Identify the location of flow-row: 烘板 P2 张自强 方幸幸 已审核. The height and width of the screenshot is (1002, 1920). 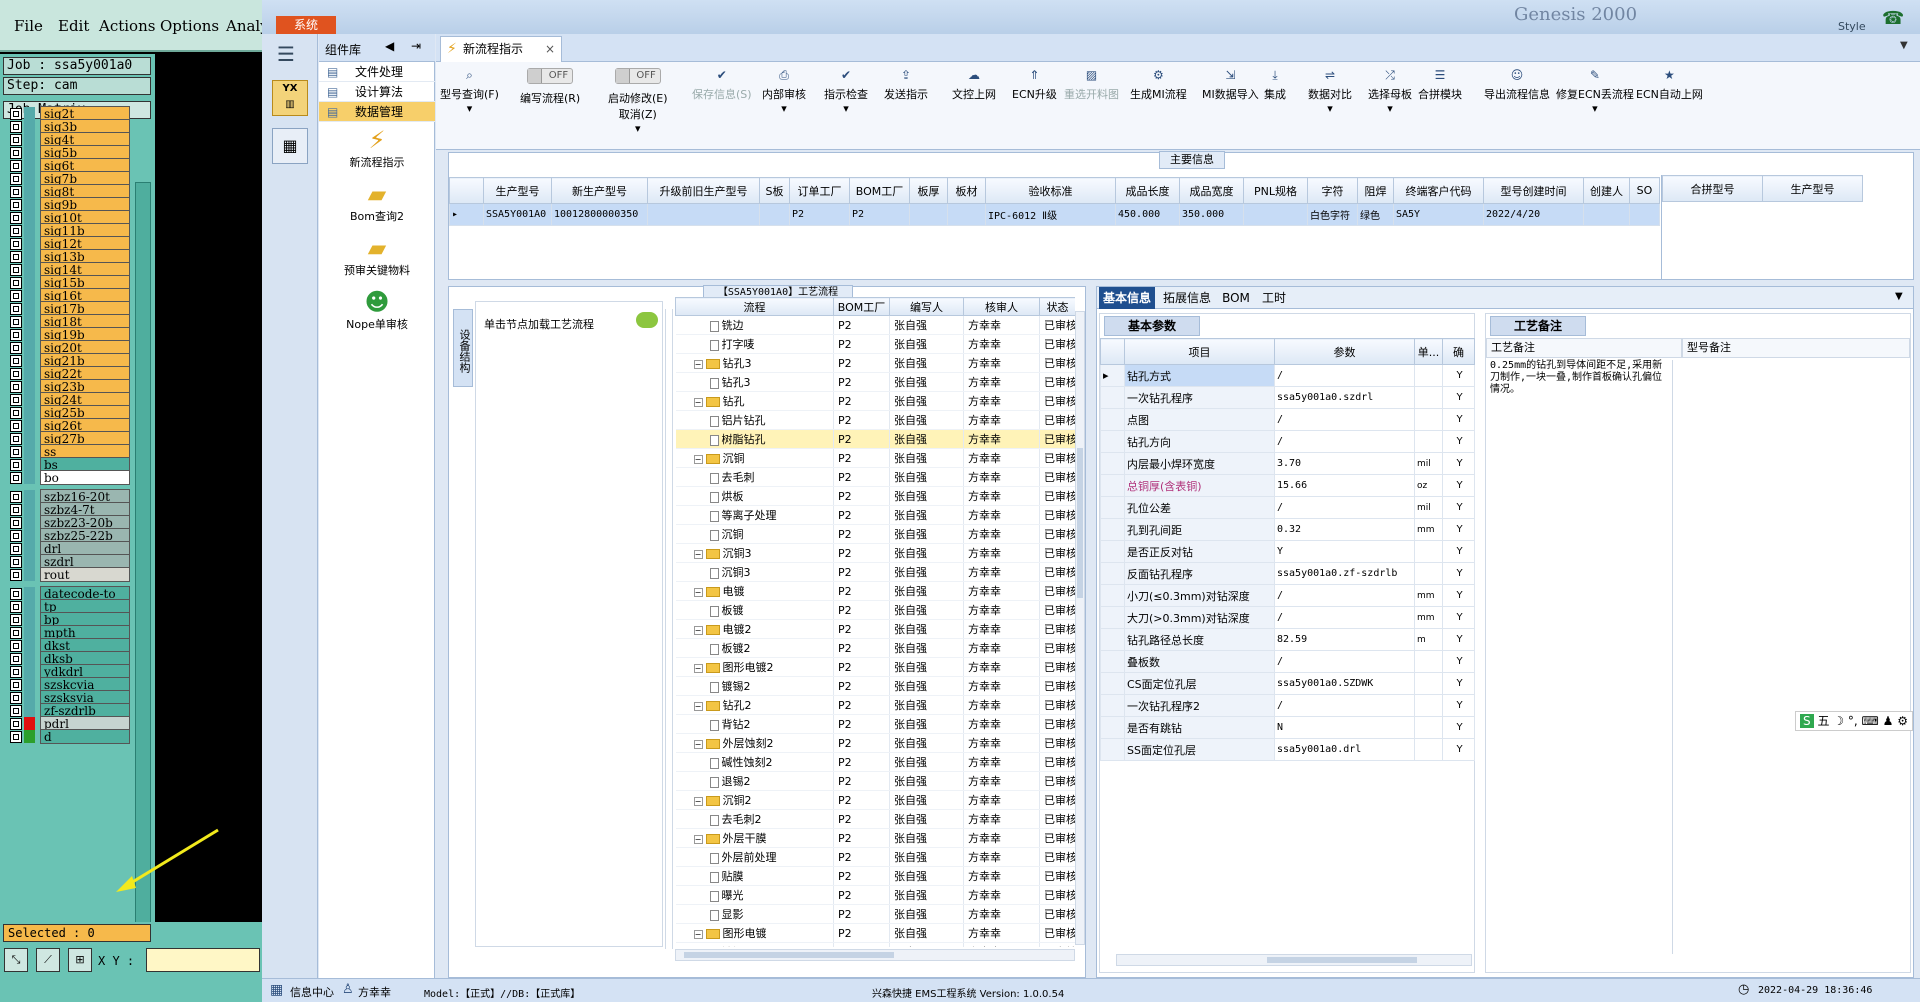
(875, 496).